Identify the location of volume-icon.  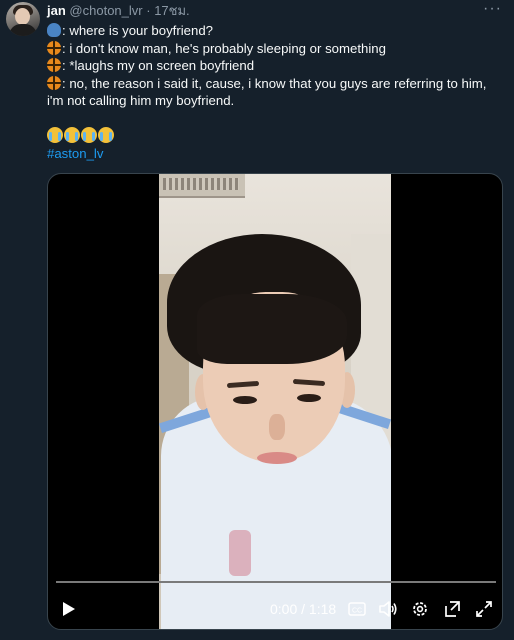
(388, 609).